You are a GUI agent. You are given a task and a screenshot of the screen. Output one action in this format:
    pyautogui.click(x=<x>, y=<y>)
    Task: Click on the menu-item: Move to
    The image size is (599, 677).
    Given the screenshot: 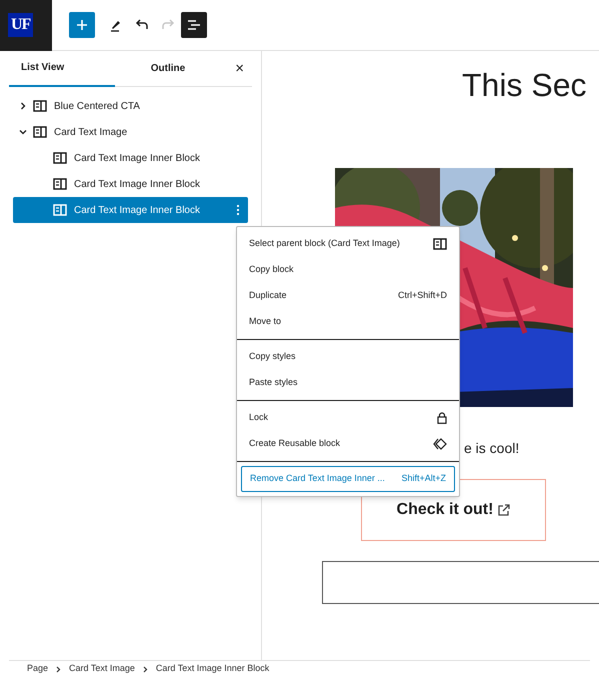 What is the action you would take?
    pyautogui.click(x=348, y=322)
    